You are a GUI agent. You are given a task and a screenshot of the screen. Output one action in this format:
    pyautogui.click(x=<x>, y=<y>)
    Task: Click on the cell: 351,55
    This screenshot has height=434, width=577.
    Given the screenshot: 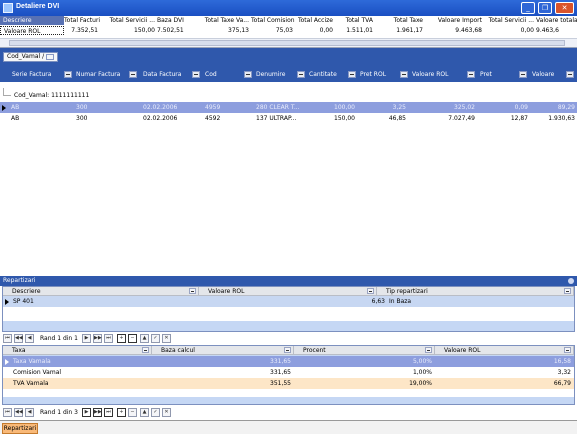 What is the action you would take?
    pyautogui.click(x=262, y=384)
    